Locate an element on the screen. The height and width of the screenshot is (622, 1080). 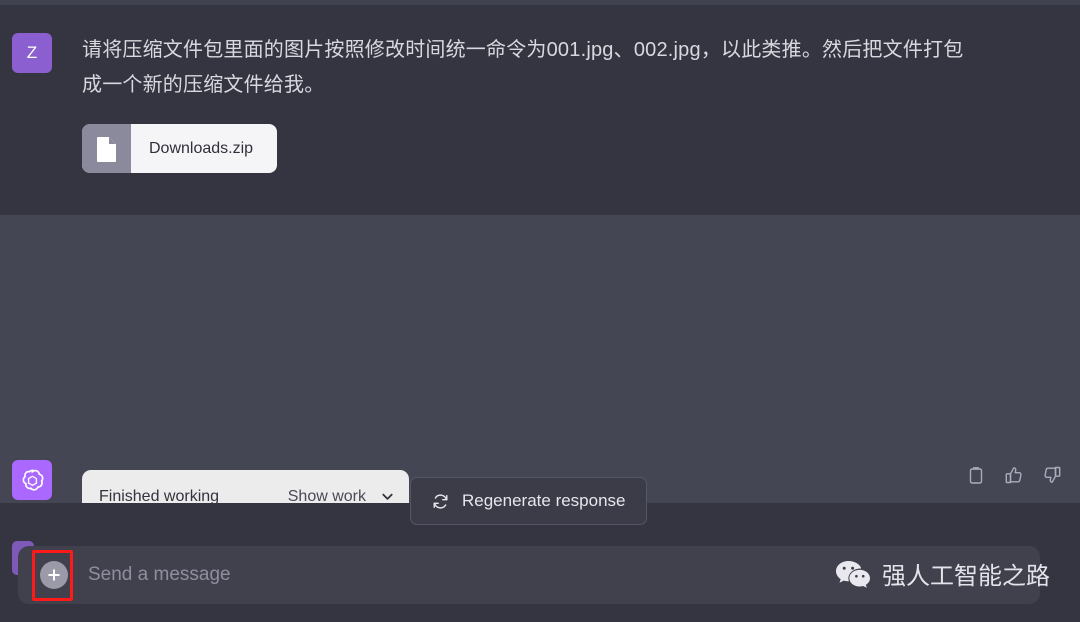
regenerate-response-button: Regenerate response is located at coordinates (528, 501).